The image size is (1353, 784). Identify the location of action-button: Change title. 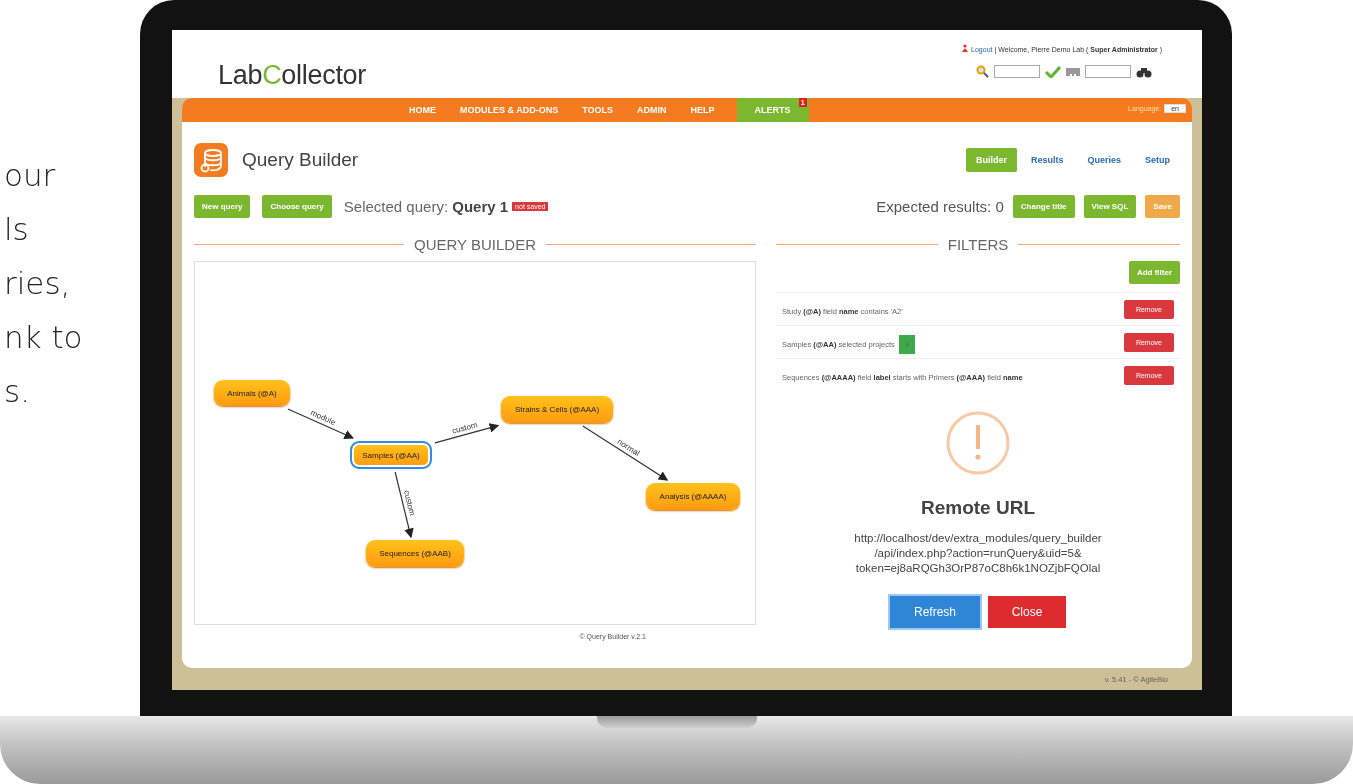
(1043, 206).